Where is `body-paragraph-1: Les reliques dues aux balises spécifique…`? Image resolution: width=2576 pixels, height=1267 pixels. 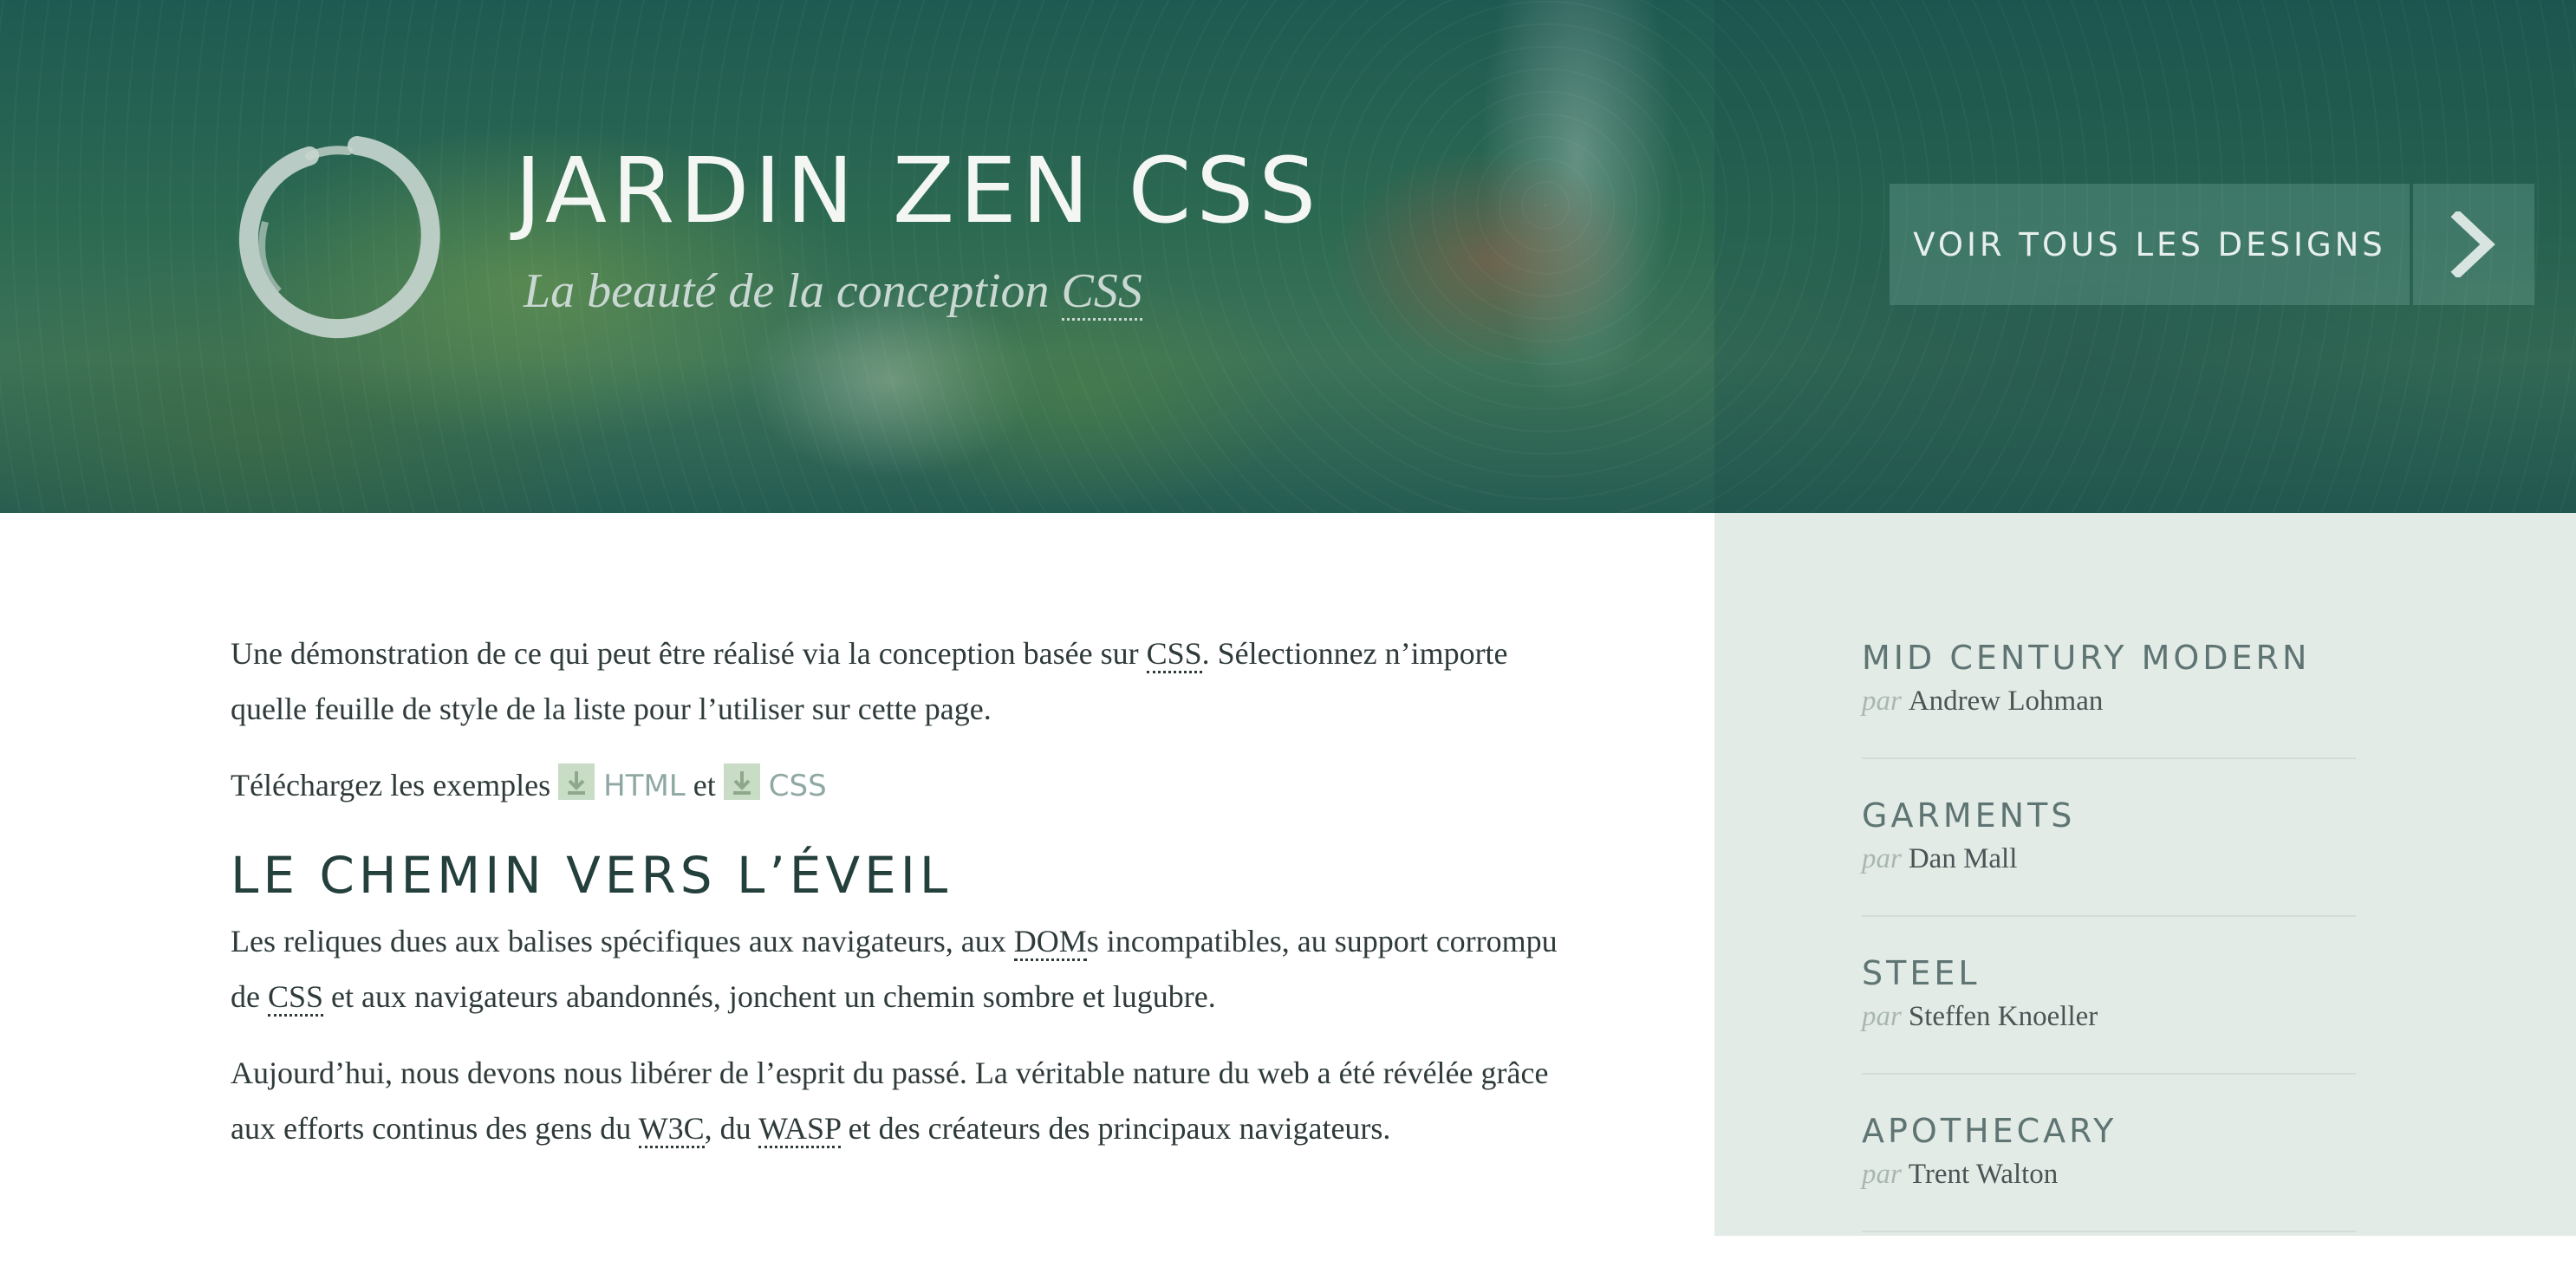 body-paragraph-1: Les reliques dues aux balises spécifique… is located at coordinates (911, 968).